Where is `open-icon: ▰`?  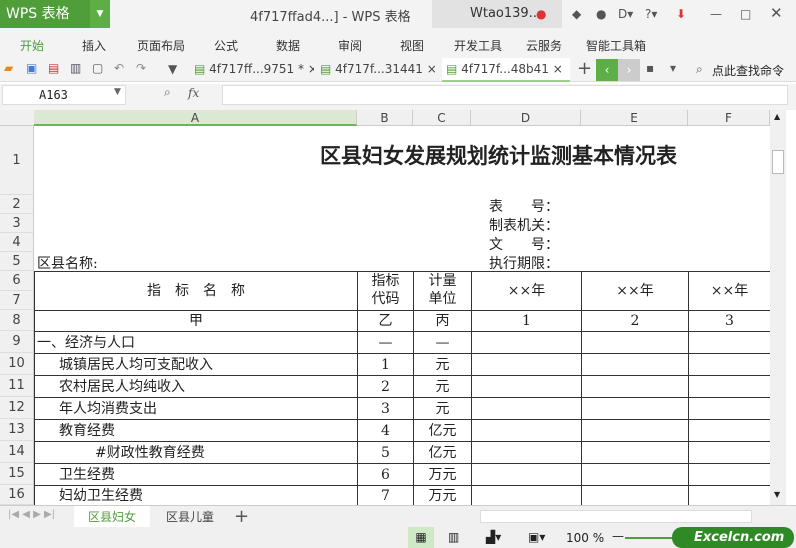 open-icon: ▰ is located at coordinates (8, 68).